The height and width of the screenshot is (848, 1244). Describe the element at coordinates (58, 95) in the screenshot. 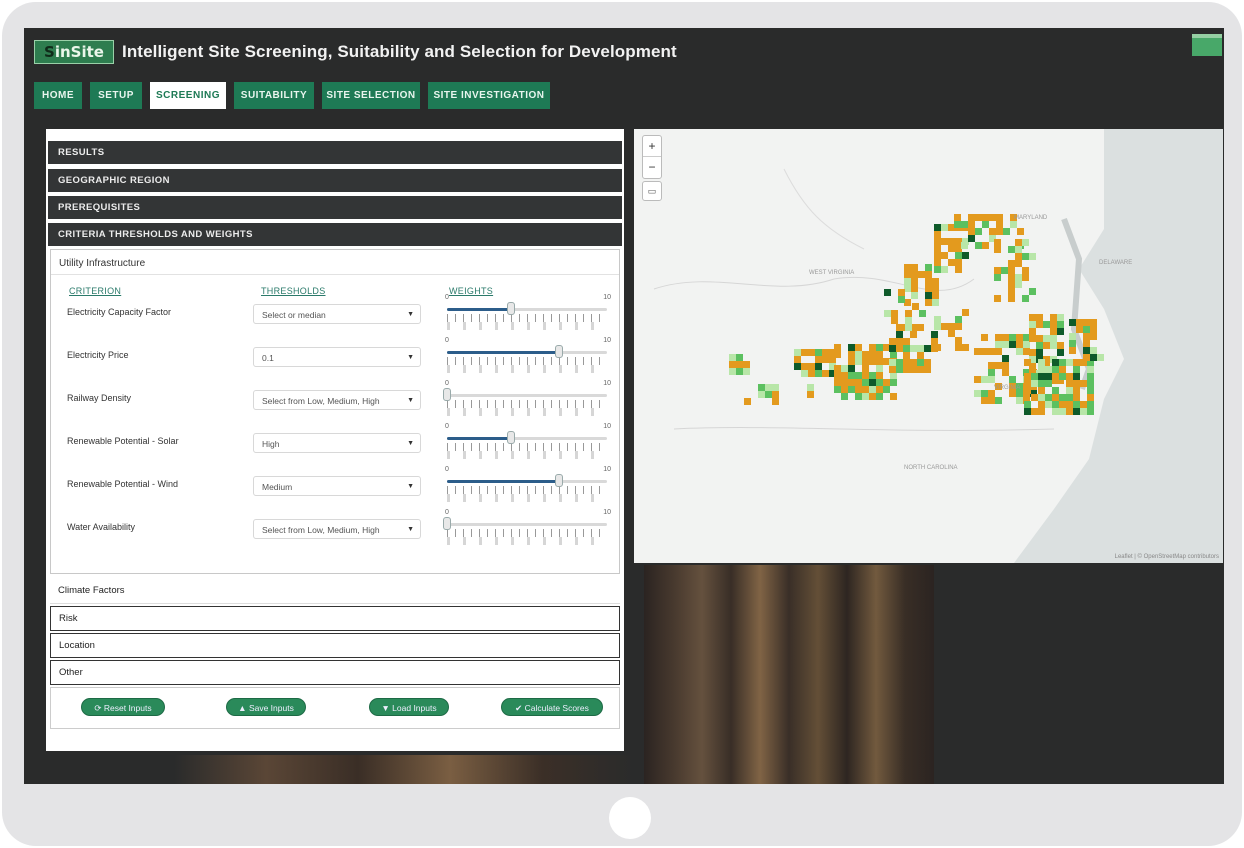

I see `tab-home: HOME` at that location.